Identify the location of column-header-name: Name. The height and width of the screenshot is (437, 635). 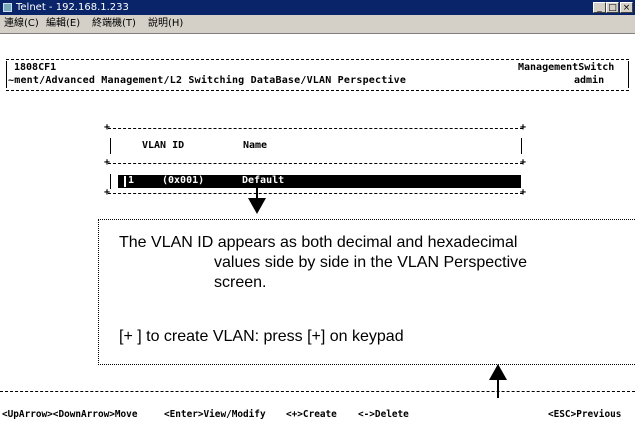
(255, 145).